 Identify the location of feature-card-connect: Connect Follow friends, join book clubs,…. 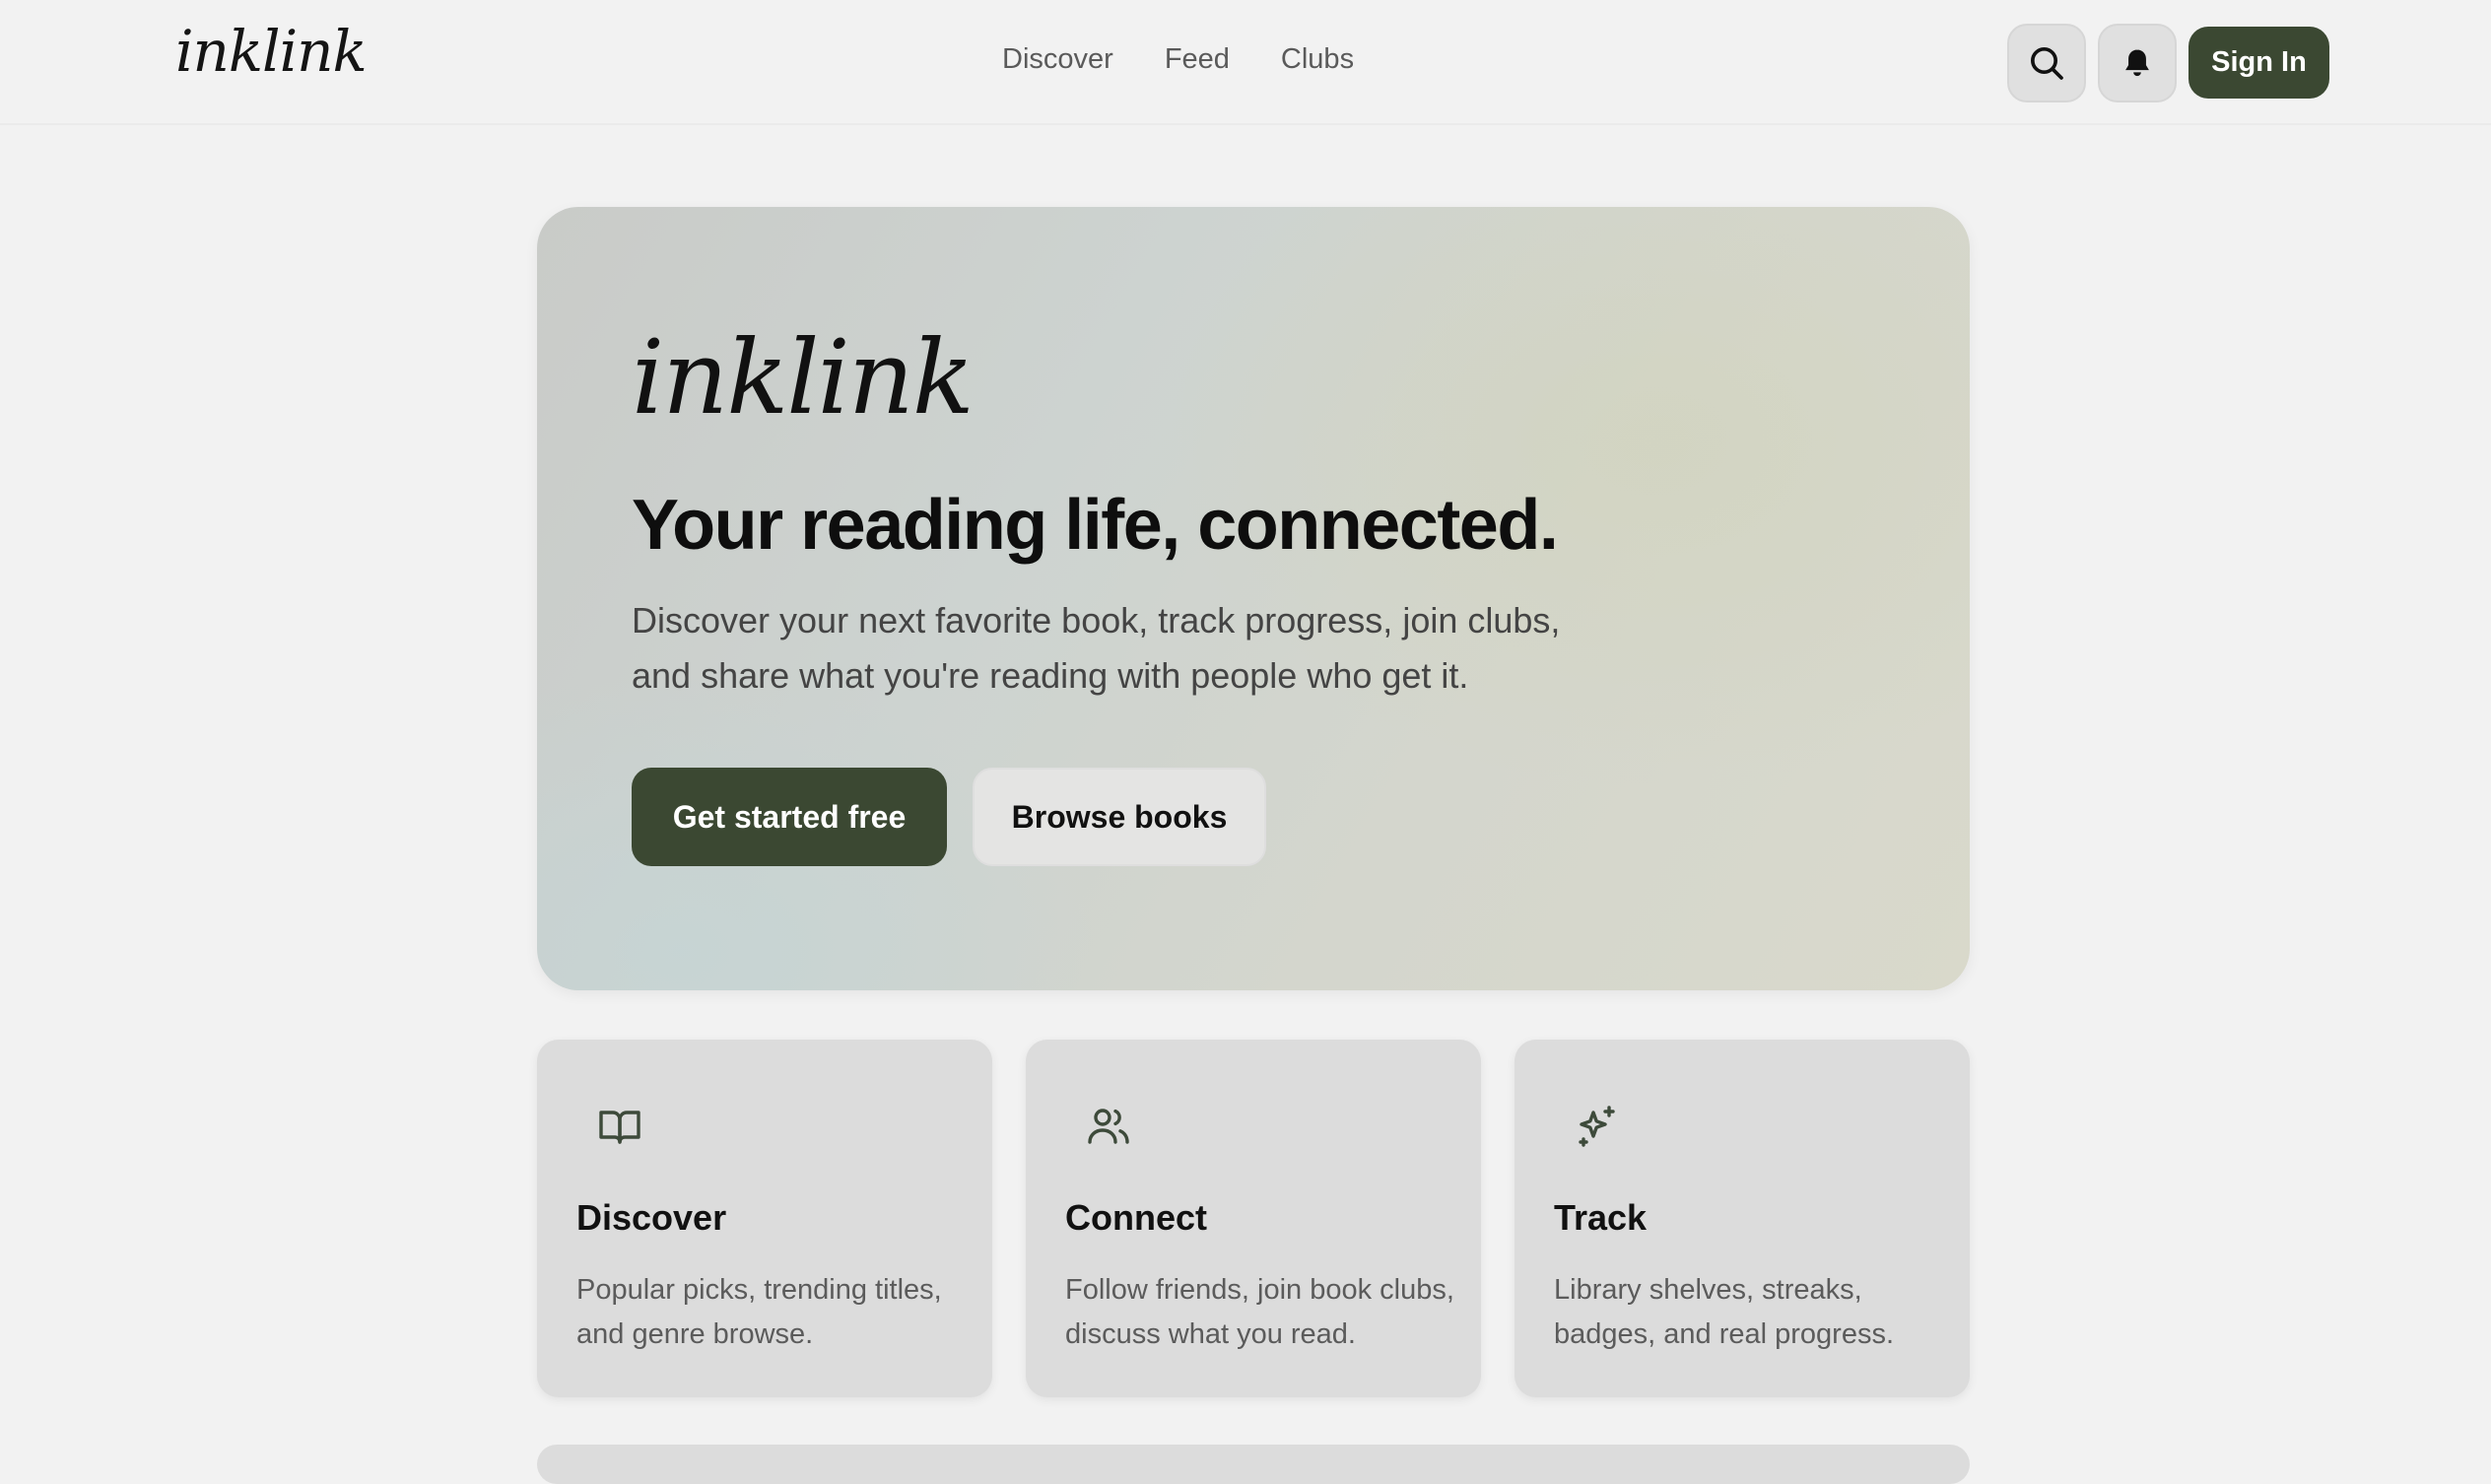
(1253, 1218).